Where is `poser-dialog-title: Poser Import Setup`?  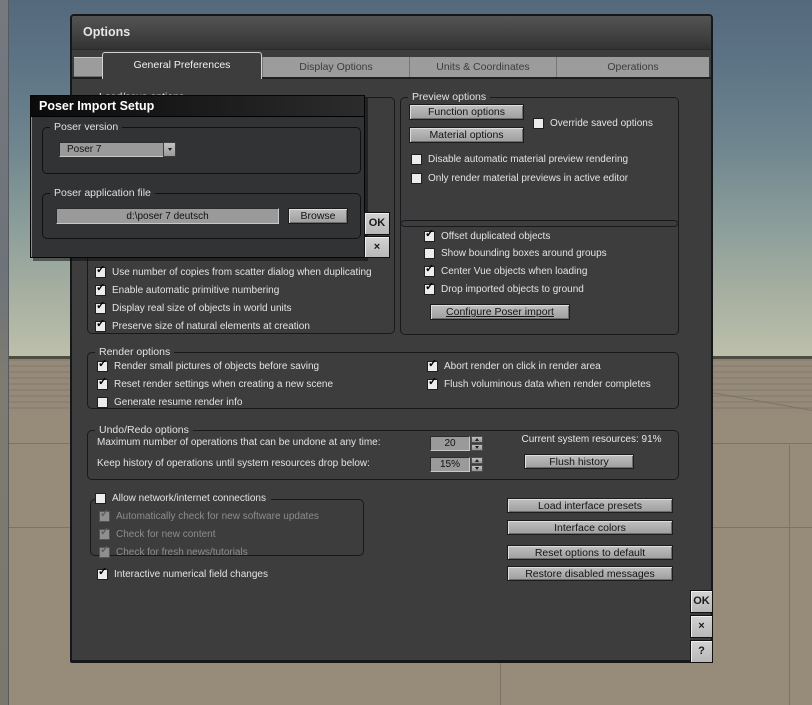 poser-dialog-title: Poser Import Setup is located at coordinates (97, 106).